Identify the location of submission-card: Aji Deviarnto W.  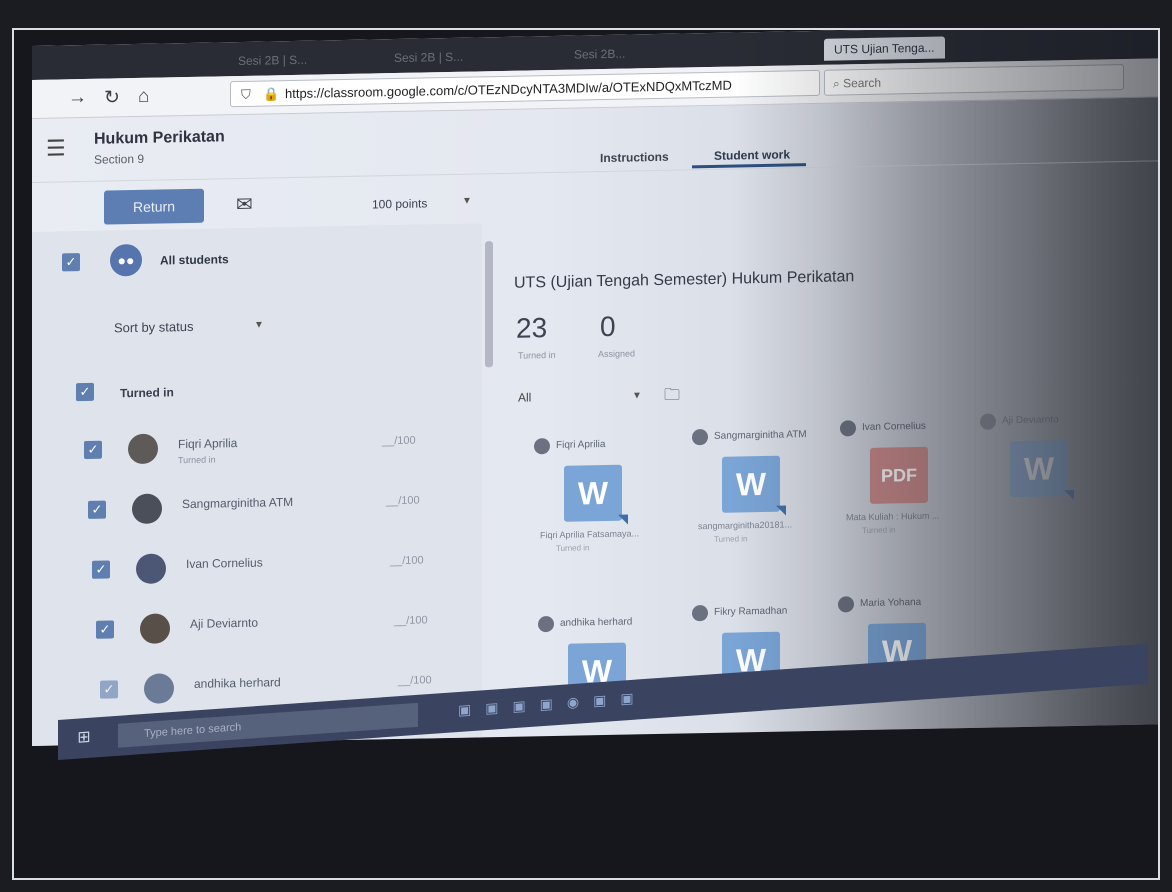
(1050, 482).